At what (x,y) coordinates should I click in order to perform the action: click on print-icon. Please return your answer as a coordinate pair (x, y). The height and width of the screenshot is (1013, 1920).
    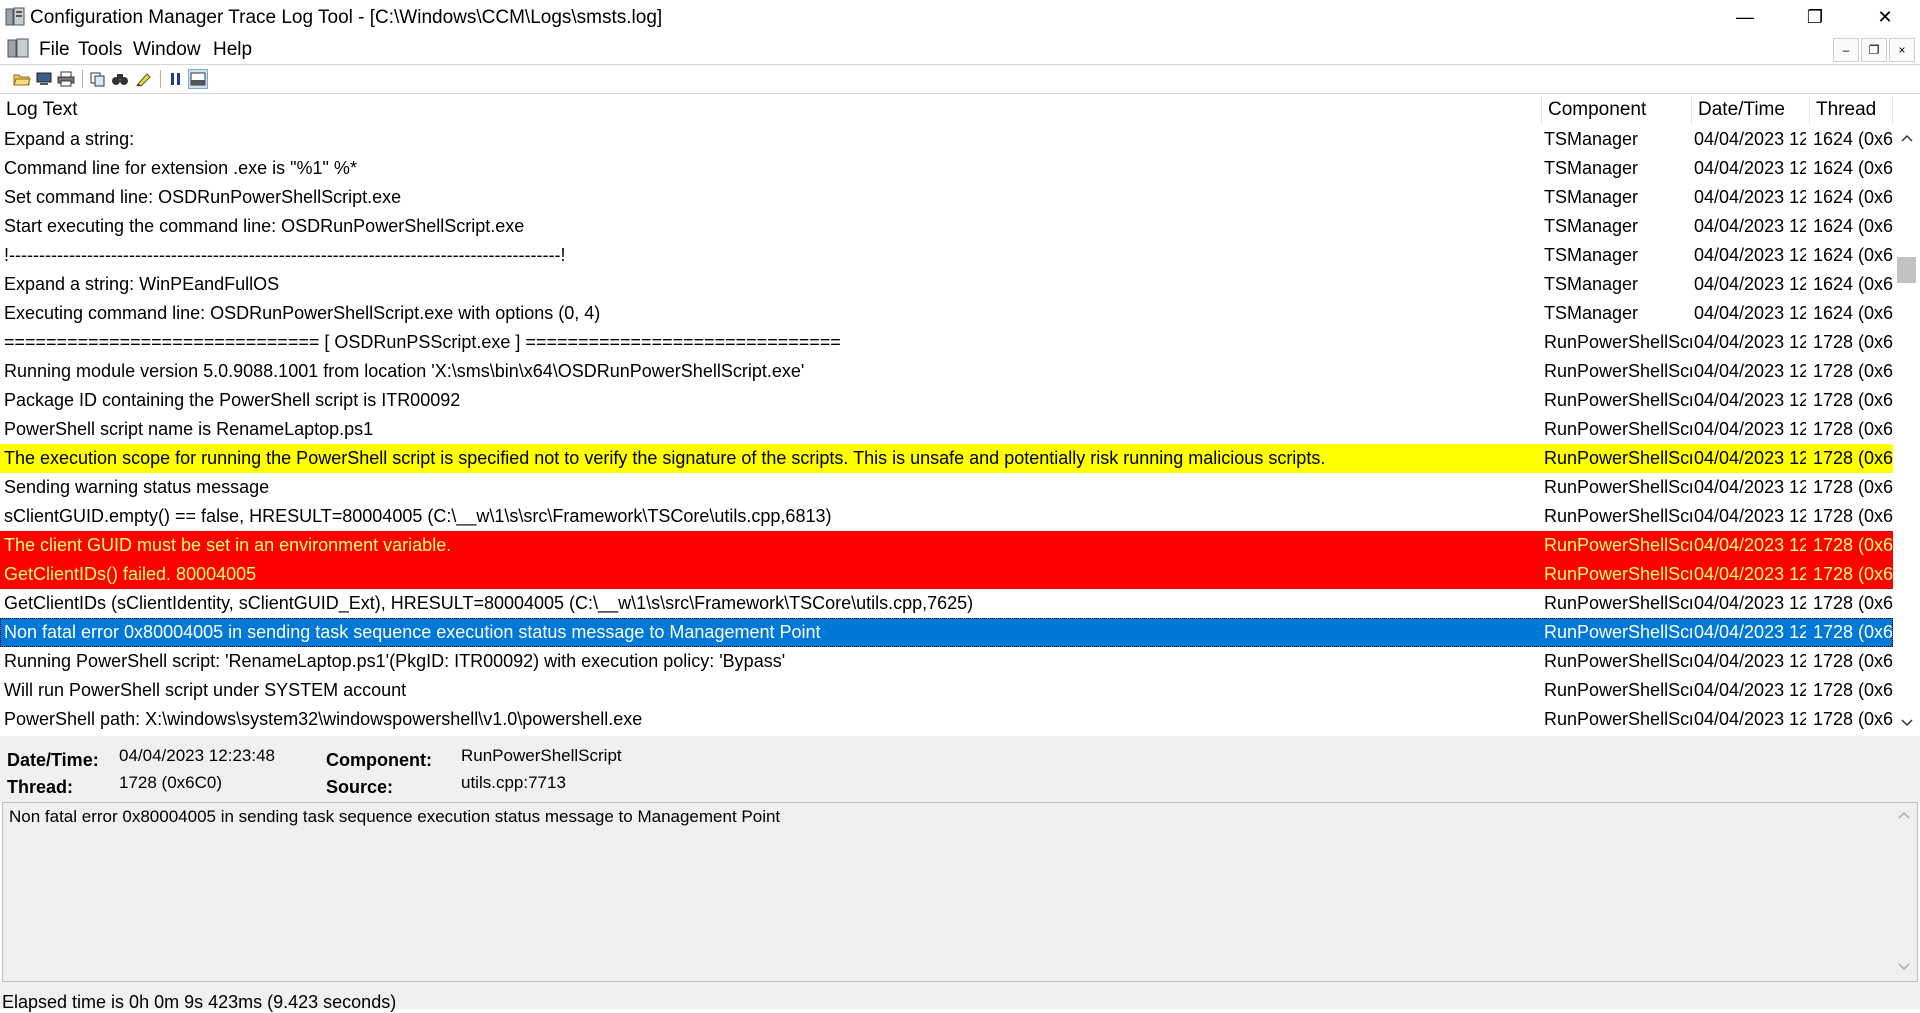
    Looking at the image, I should click on (66, 79).